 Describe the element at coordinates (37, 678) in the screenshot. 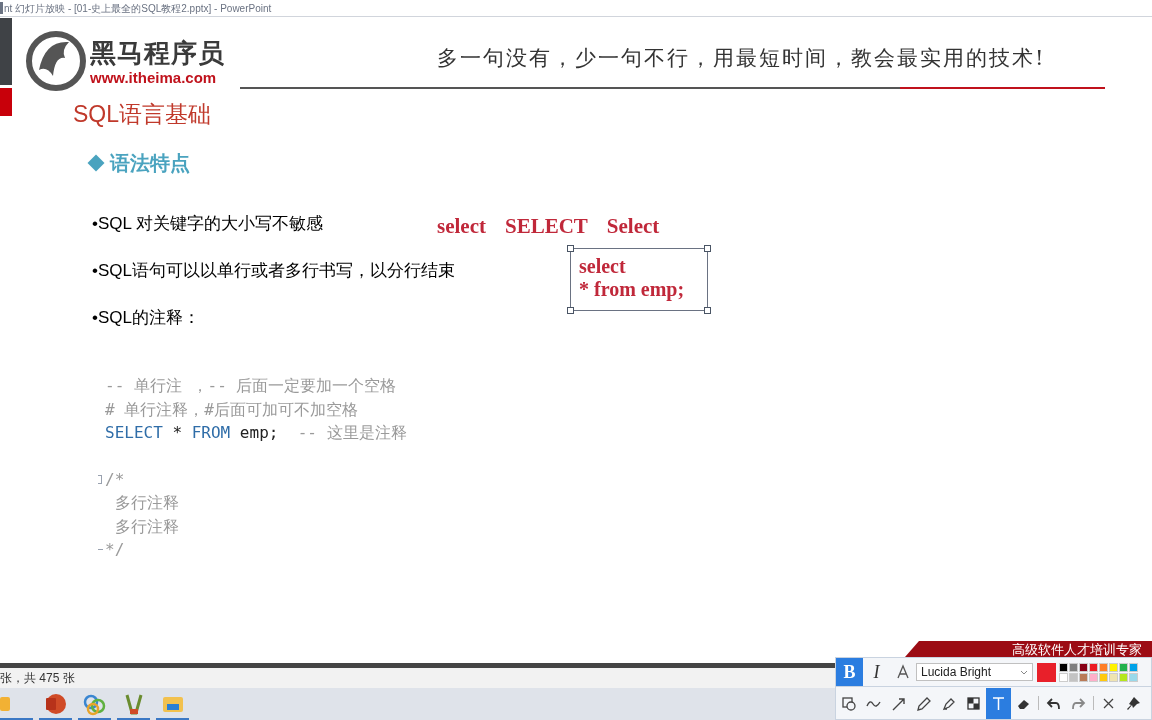

I see `status-text: 张，共 475 张` at that location.